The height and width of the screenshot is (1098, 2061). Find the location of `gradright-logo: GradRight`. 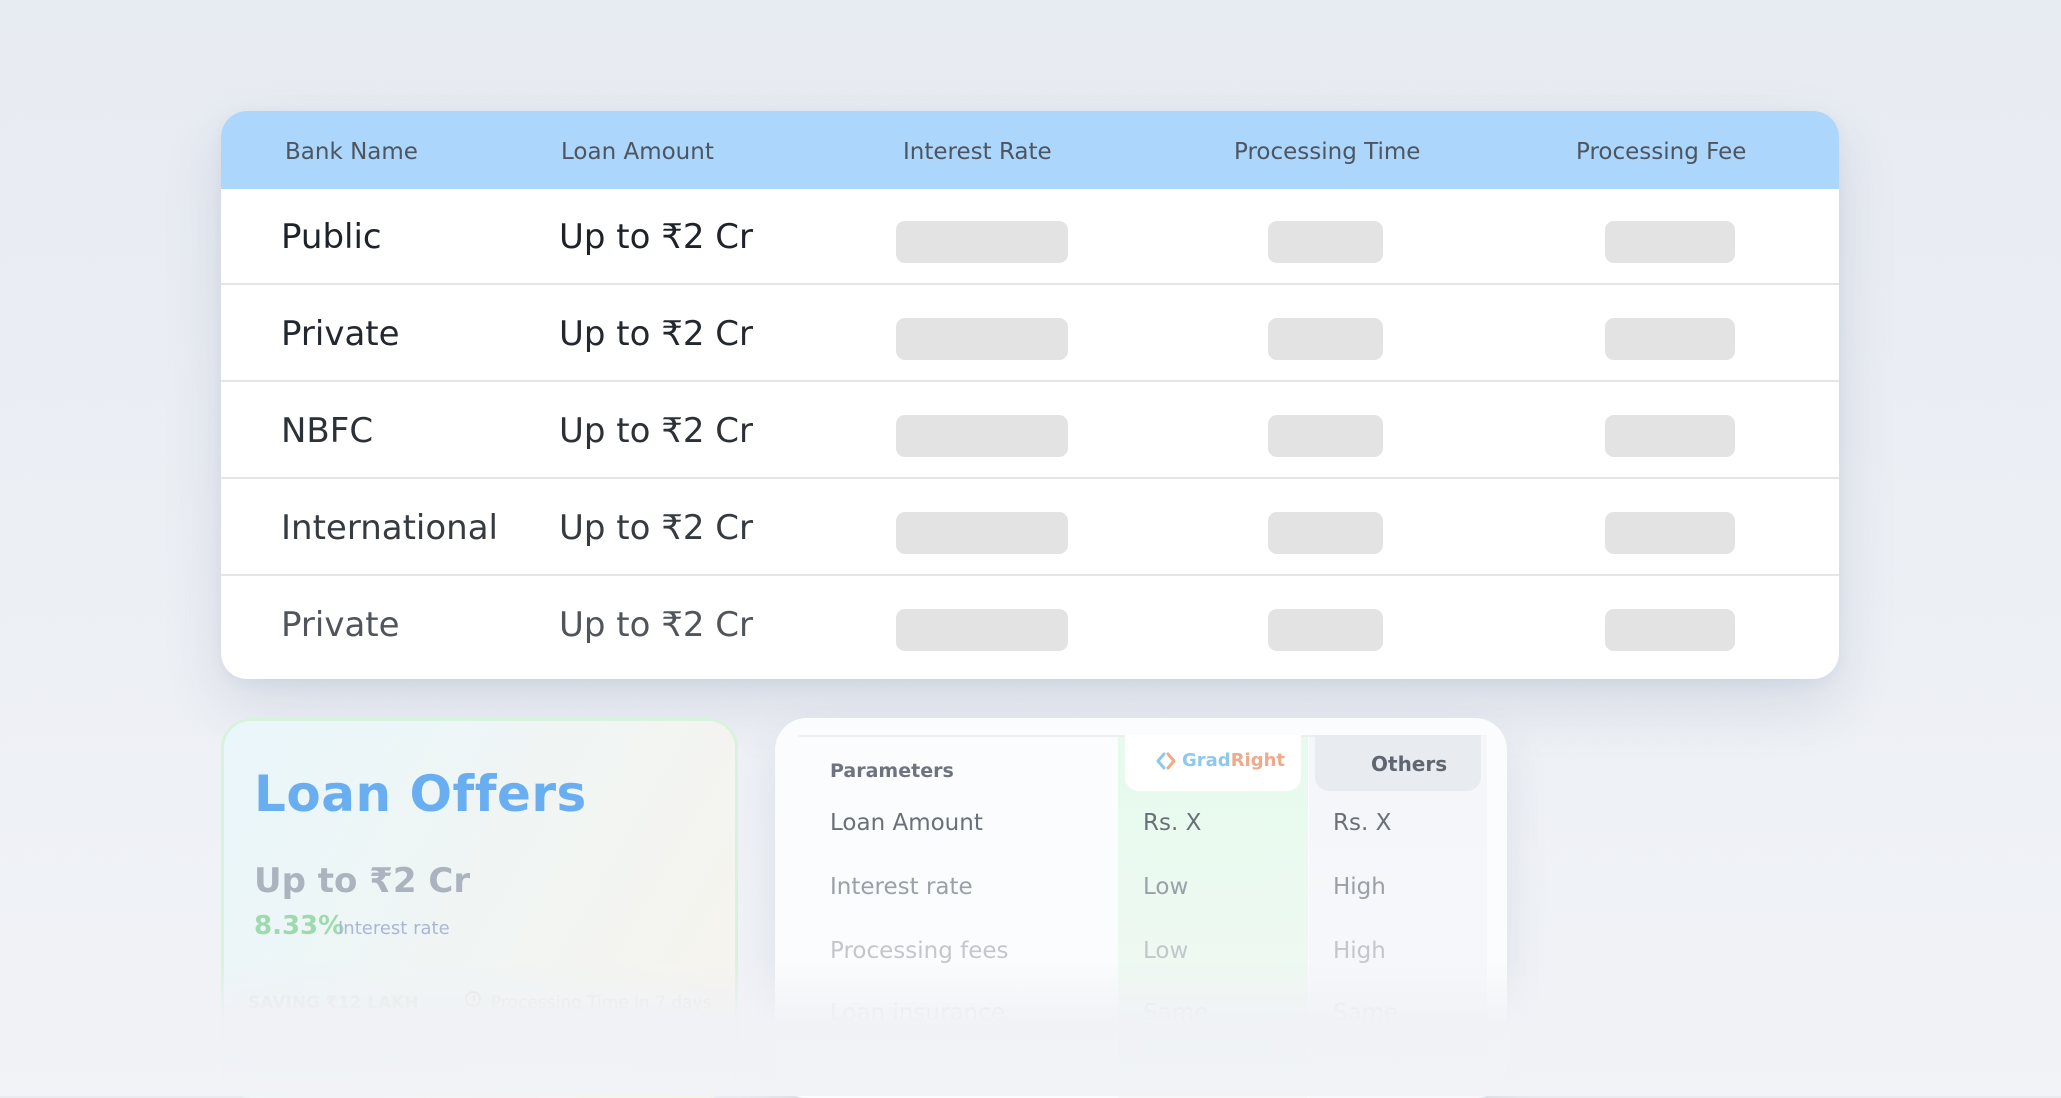

gradright-logo: GradRight is located at coordinates (1233, 760).